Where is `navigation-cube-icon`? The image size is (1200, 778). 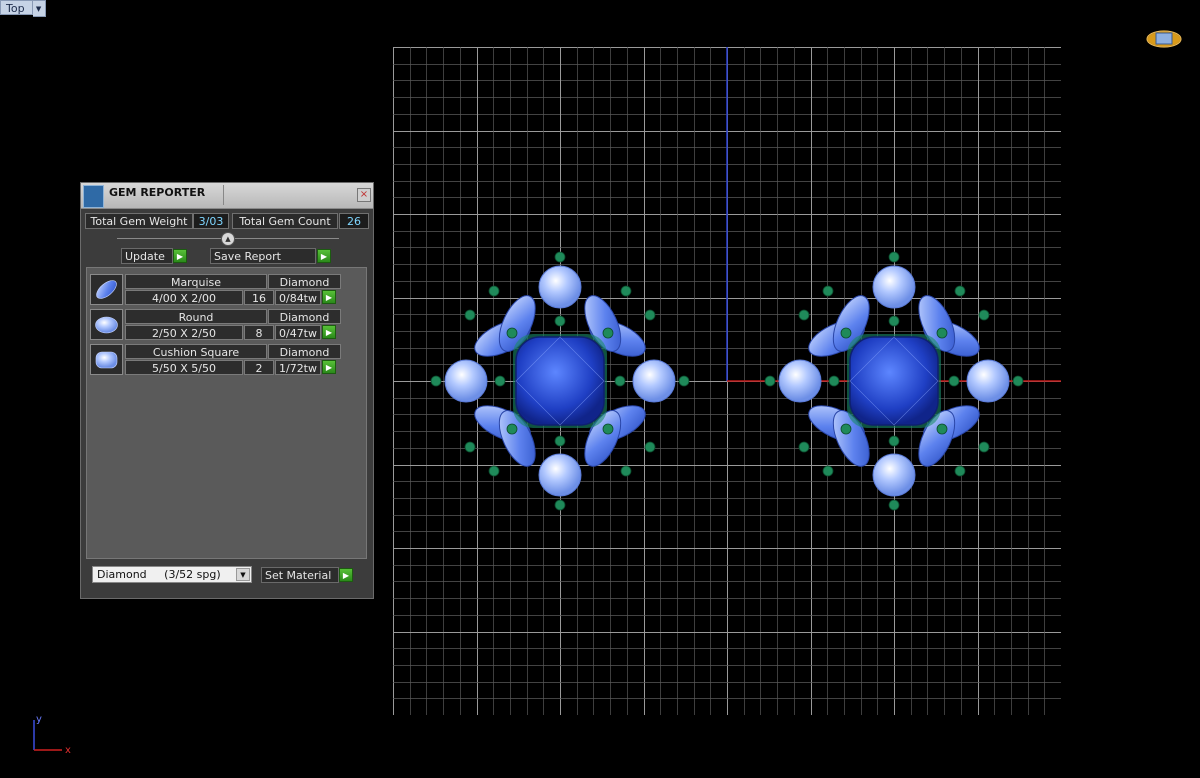 navigation-cube-icon is located at coordinates (1164, 39).